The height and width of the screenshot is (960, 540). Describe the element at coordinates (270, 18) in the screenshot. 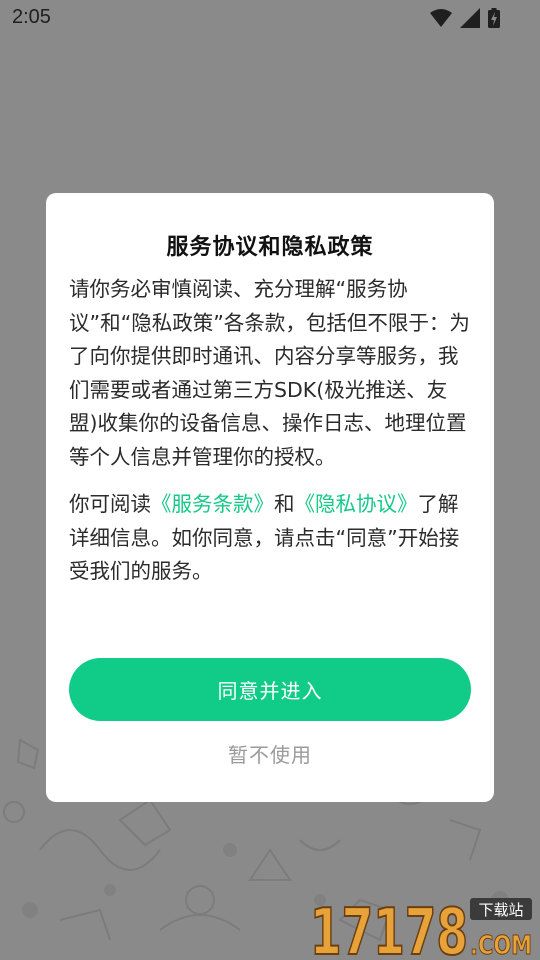

I see `status-bar: 2:05` at that location.